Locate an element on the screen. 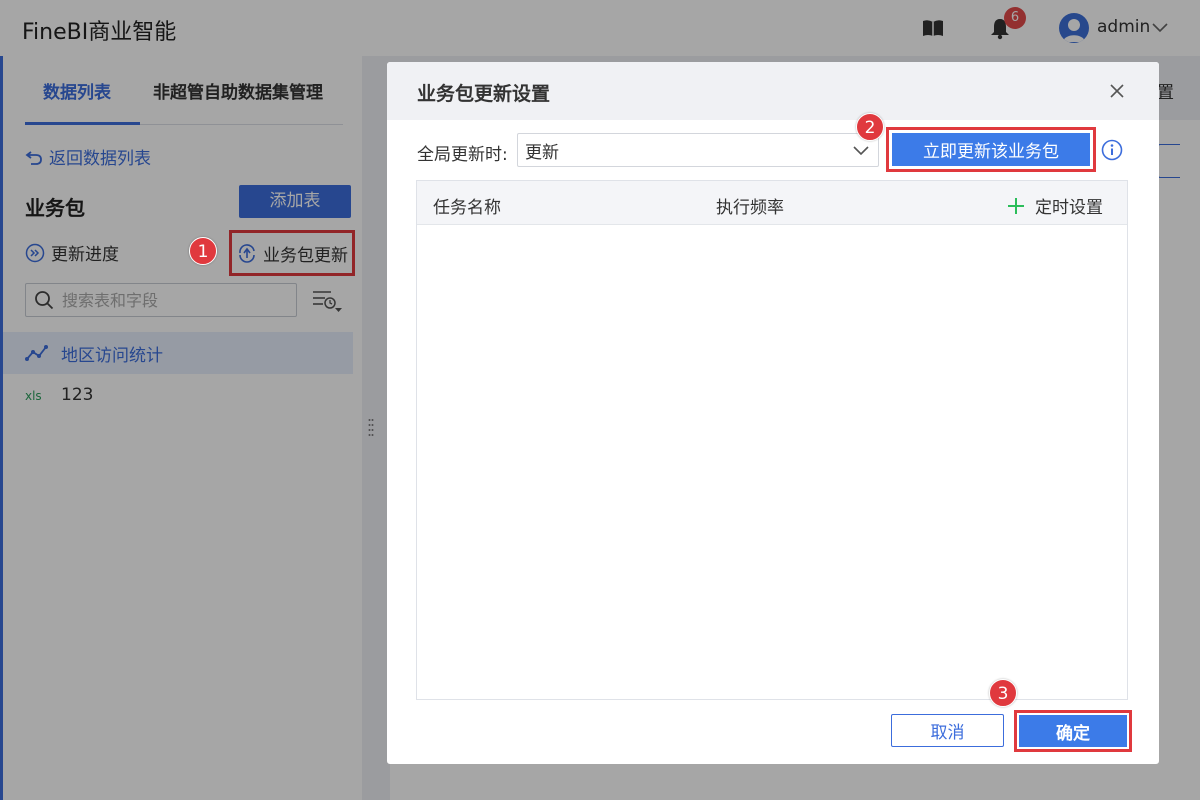 This screenshot has height=800, width=1200. schedule-label: 定时设置 is located at coordinates (1069, 208).